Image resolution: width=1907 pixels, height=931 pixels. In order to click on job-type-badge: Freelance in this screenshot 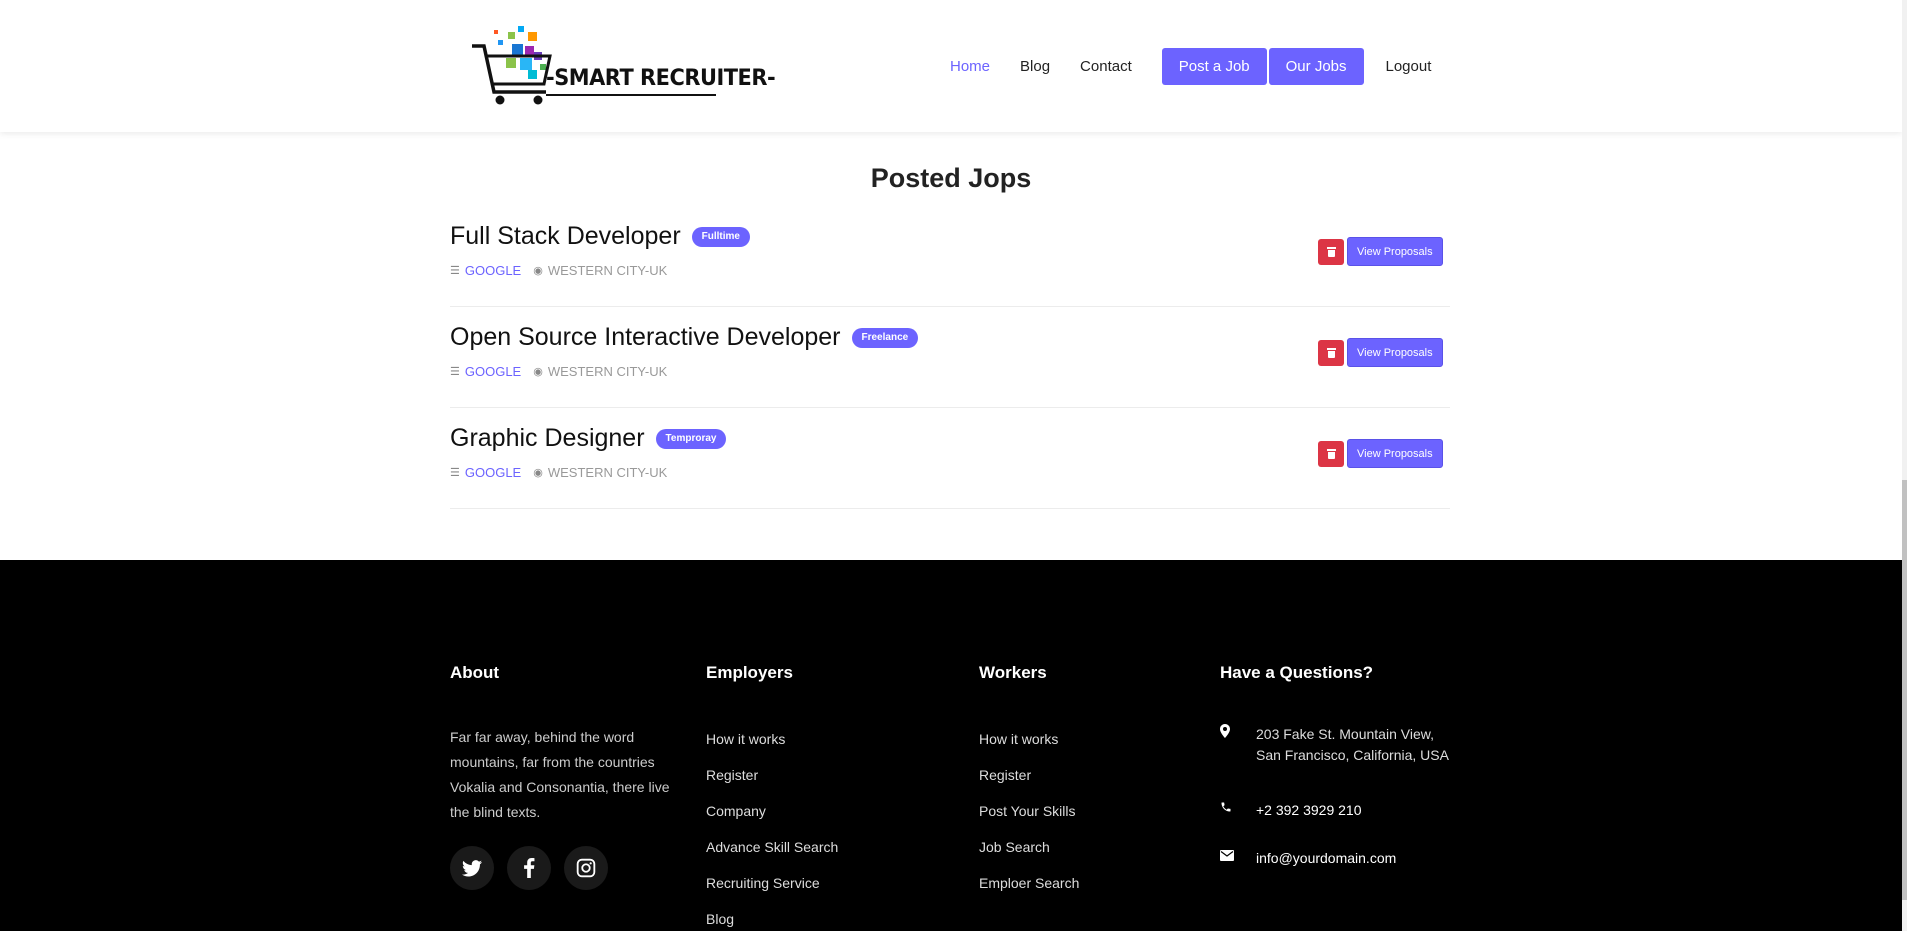, I will do `click(885, 337)`.